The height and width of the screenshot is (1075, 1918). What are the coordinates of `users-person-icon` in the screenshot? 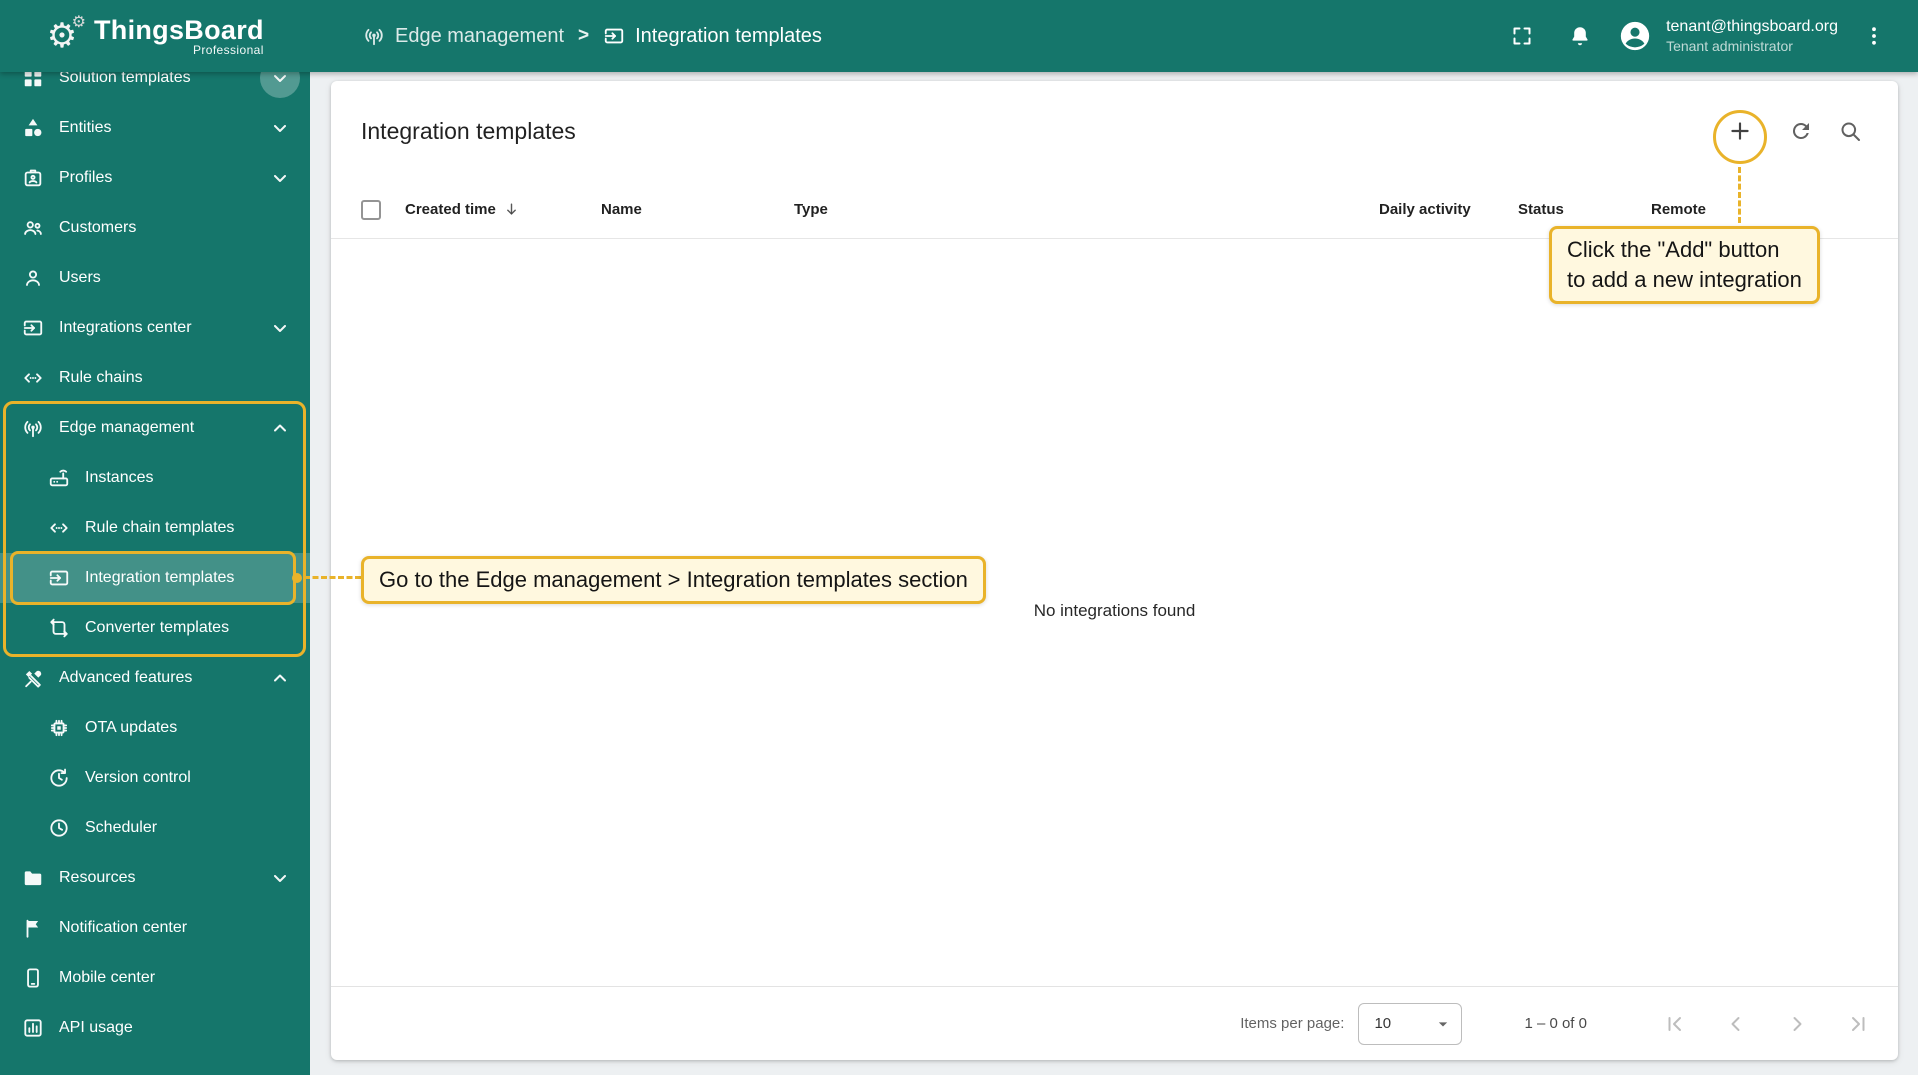 It's located at (33, 278).